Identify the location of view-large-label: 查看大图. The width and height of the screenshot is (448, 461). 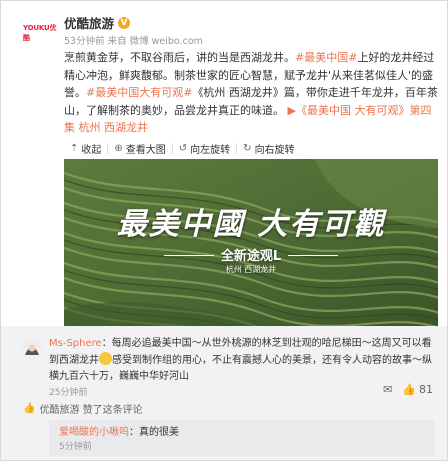
(145, 150).